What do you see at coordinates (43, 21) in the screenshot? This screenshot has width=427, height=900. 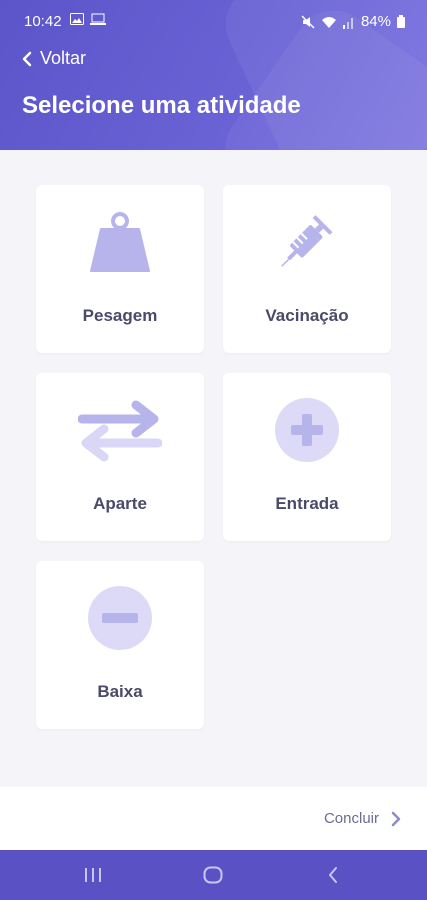 I see `status-time: 10:42` at bounding box center [43, 21].